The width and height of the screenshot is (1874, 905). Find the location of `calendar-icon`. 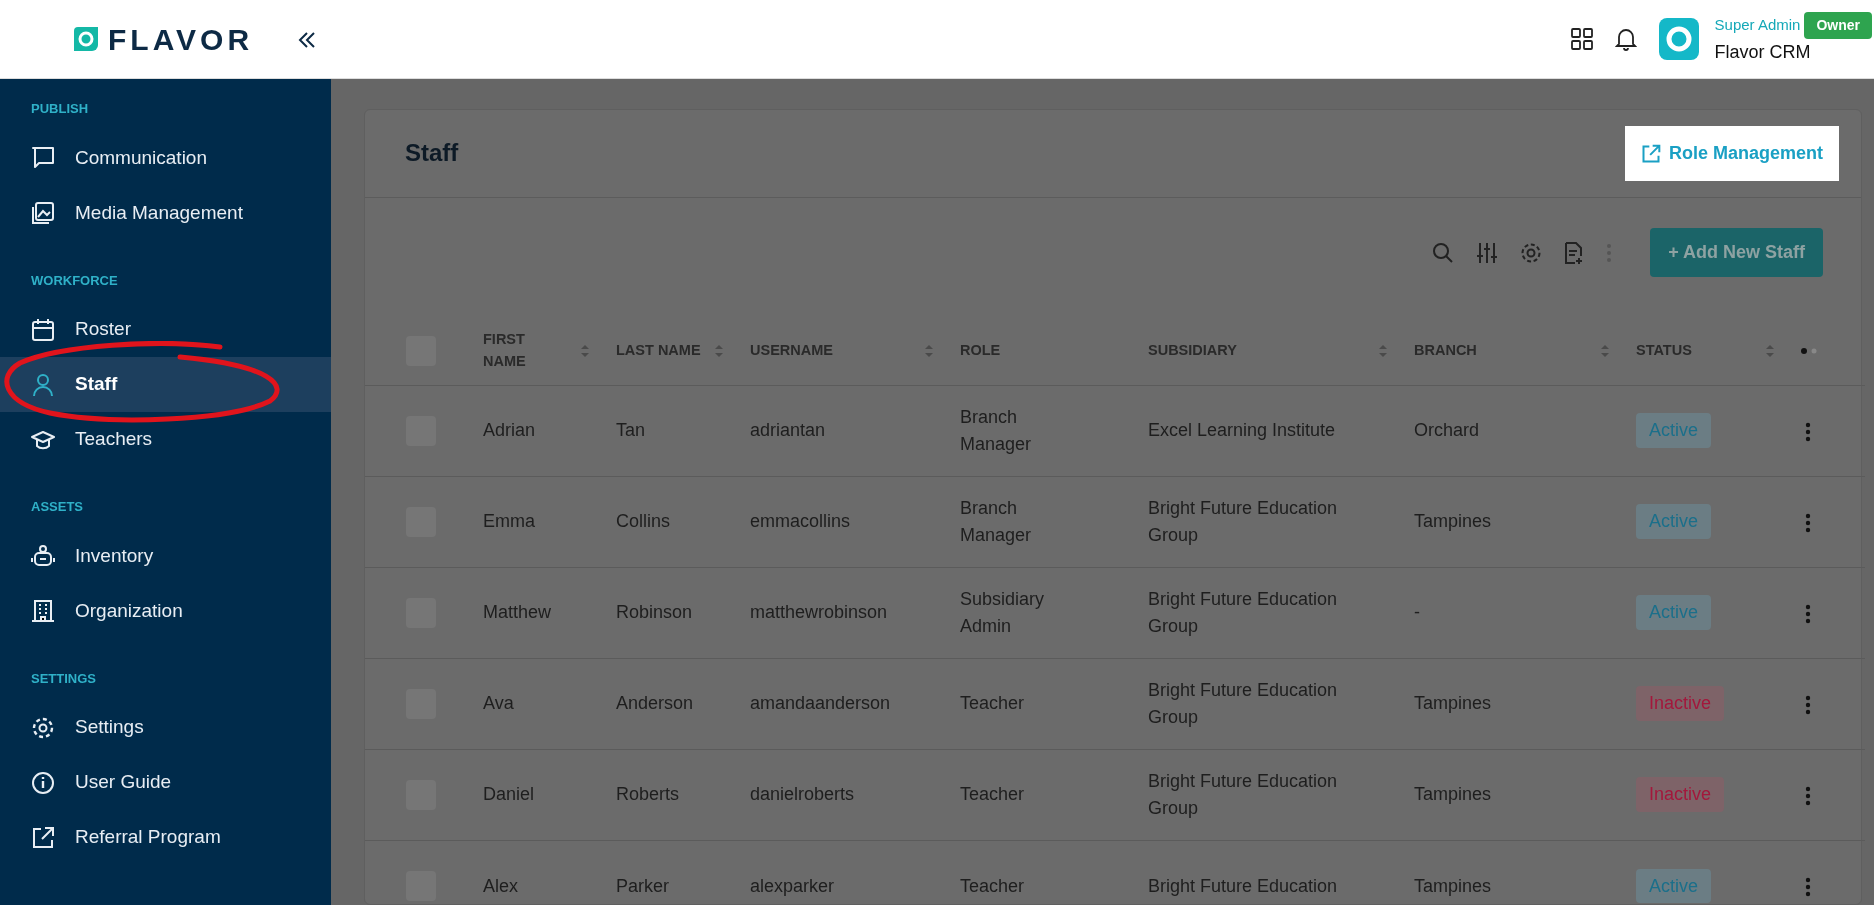

calendar-icon is located at coordinates (43, 329).